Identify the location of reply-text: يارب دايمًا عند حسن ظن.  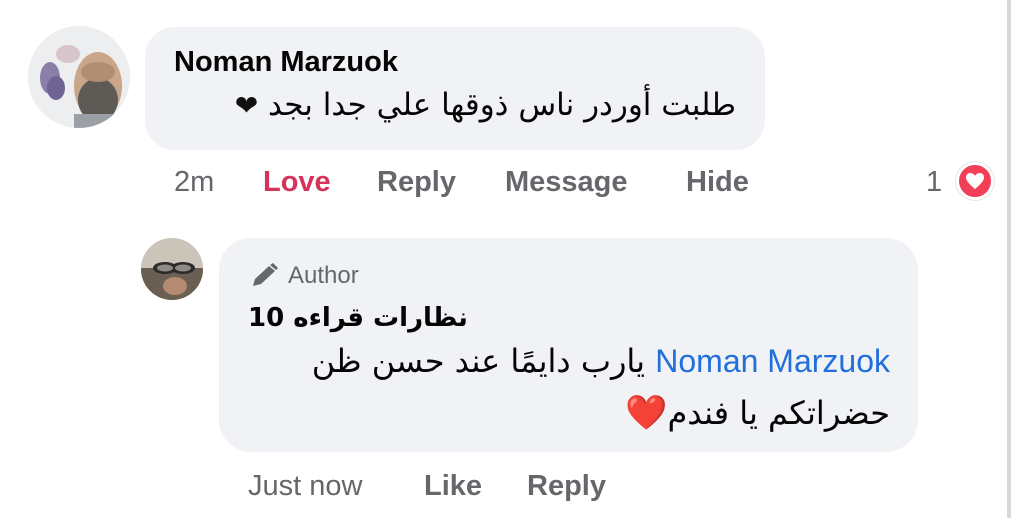
(478, 361).